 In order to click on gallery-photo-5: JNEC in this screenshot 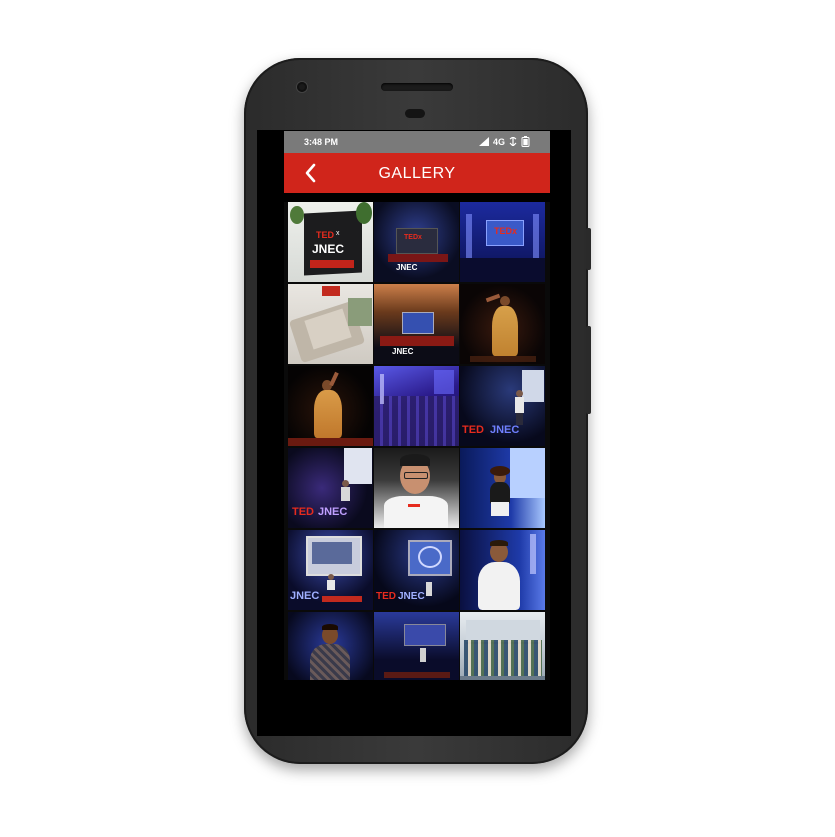, I will do `click(416, 324)`.